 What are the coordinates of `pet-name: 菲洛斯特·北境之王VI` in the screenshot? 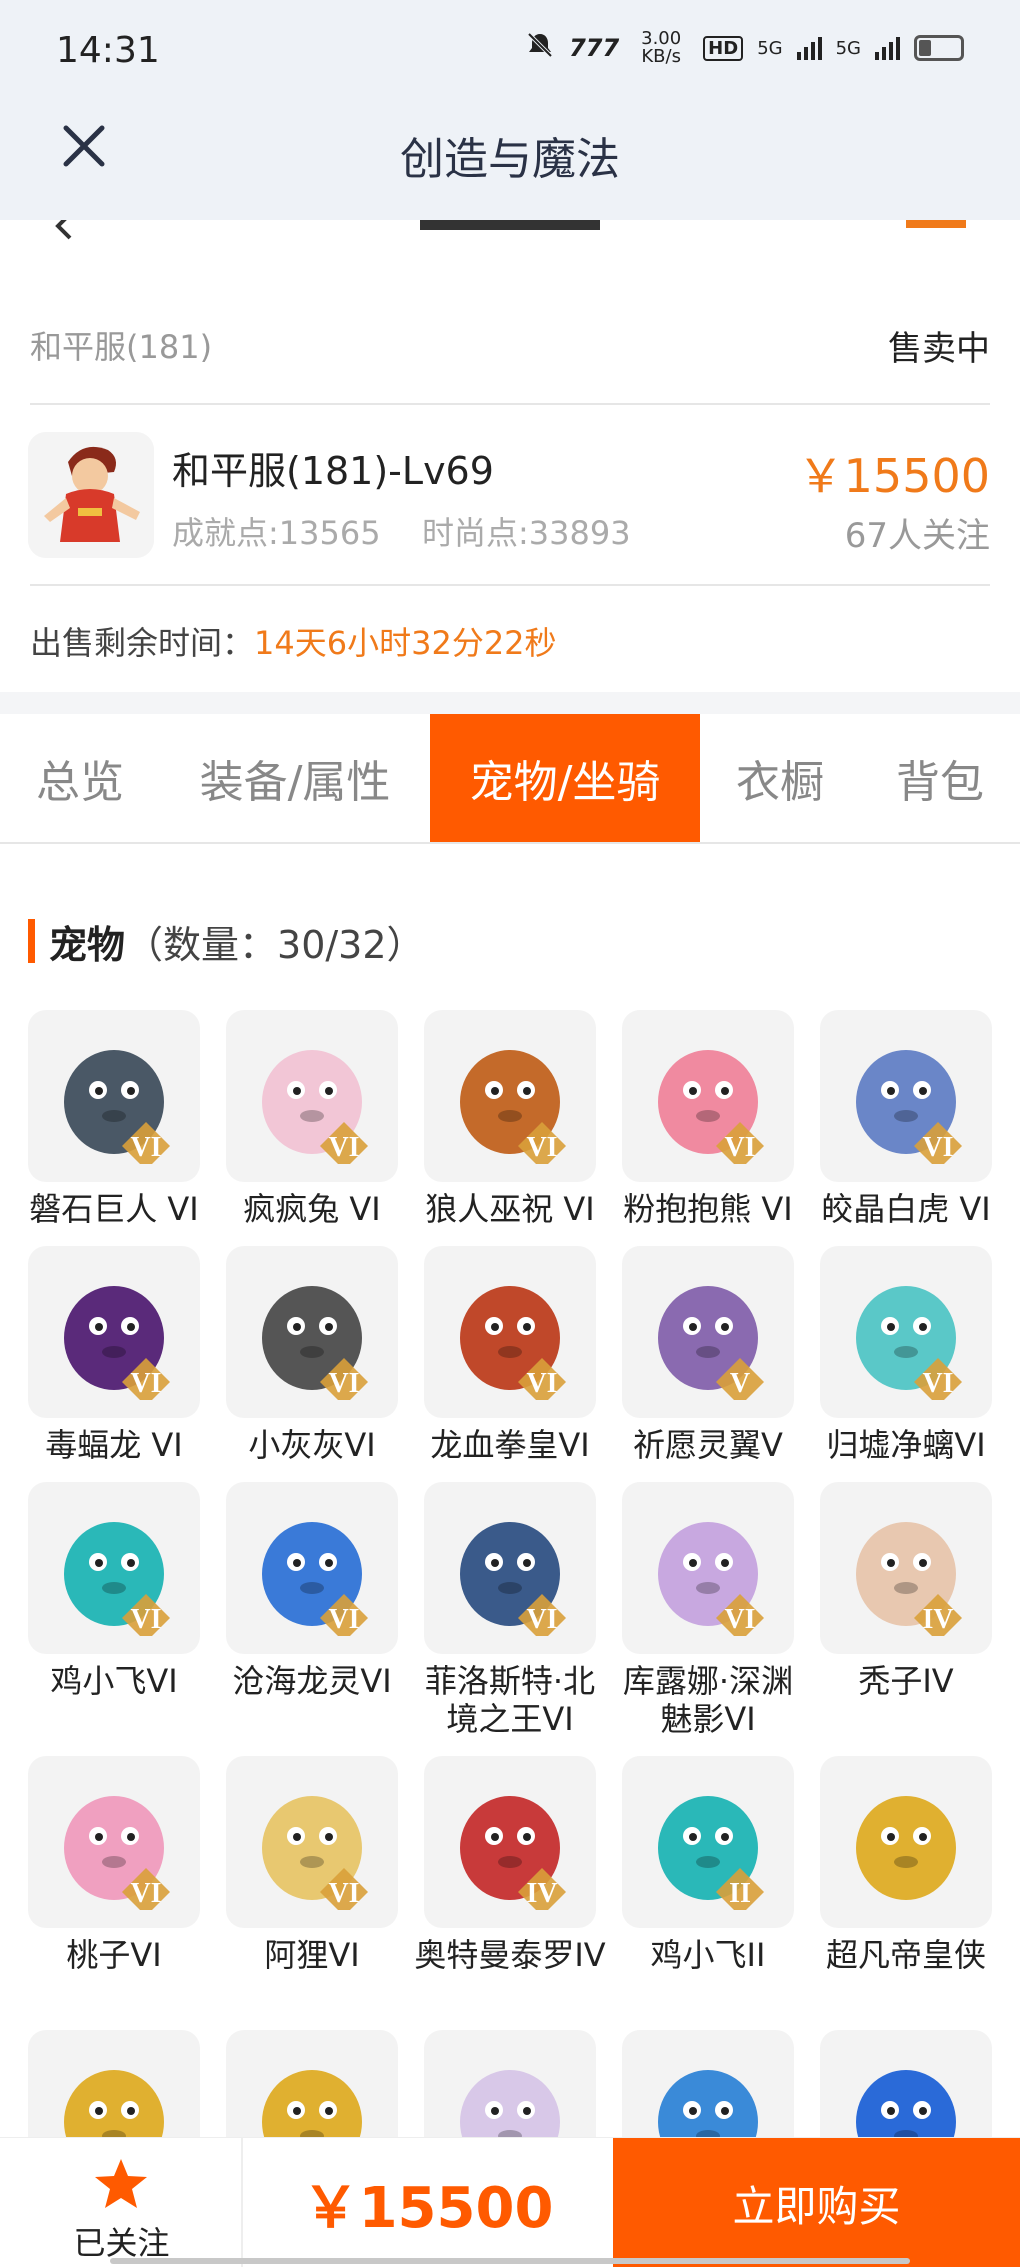 It's located at (510, 1700).